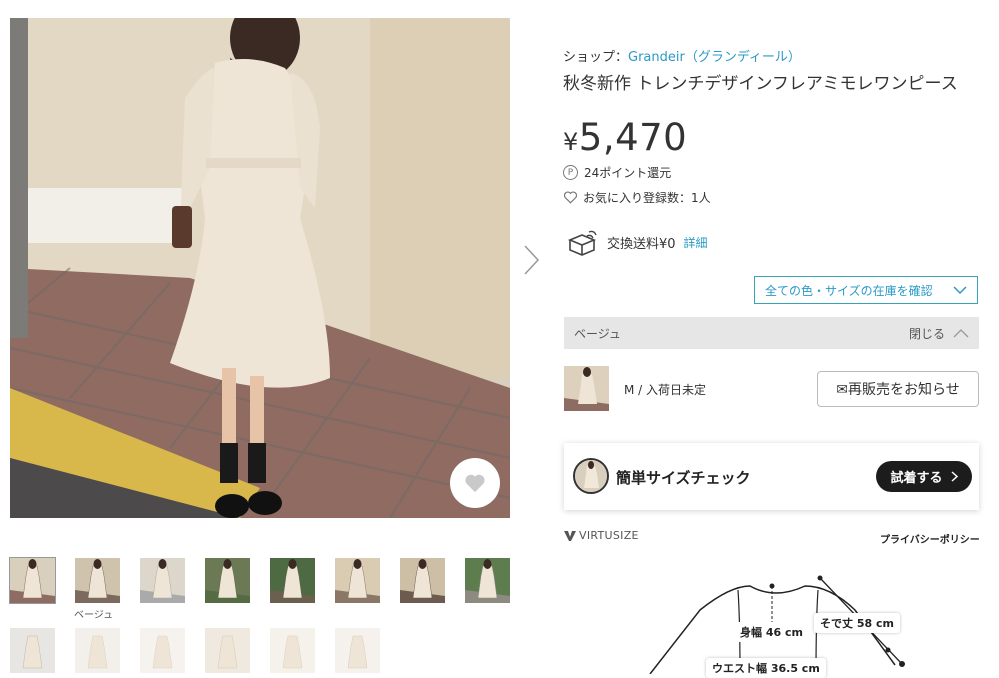 Image resolution: width=999 pixels, height=678 pixels. I want to click on exchange-shipping: 交換送料¥0 詳細, so click(637, 242).